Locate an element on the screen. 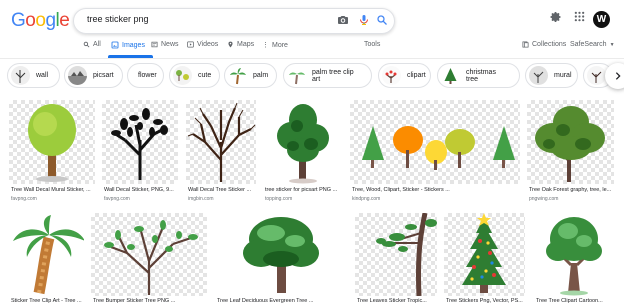 The height and width of the screenshot is (304, 624). microphone-icon is located at coordinates (365, 21).